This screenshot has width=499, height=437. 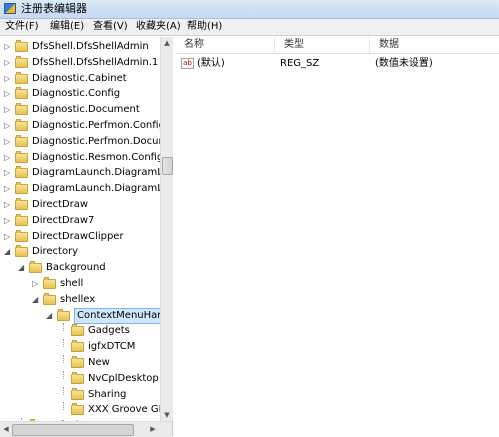 I want to click on menu-edit: 编辑(E), so click(x=67, y=27).